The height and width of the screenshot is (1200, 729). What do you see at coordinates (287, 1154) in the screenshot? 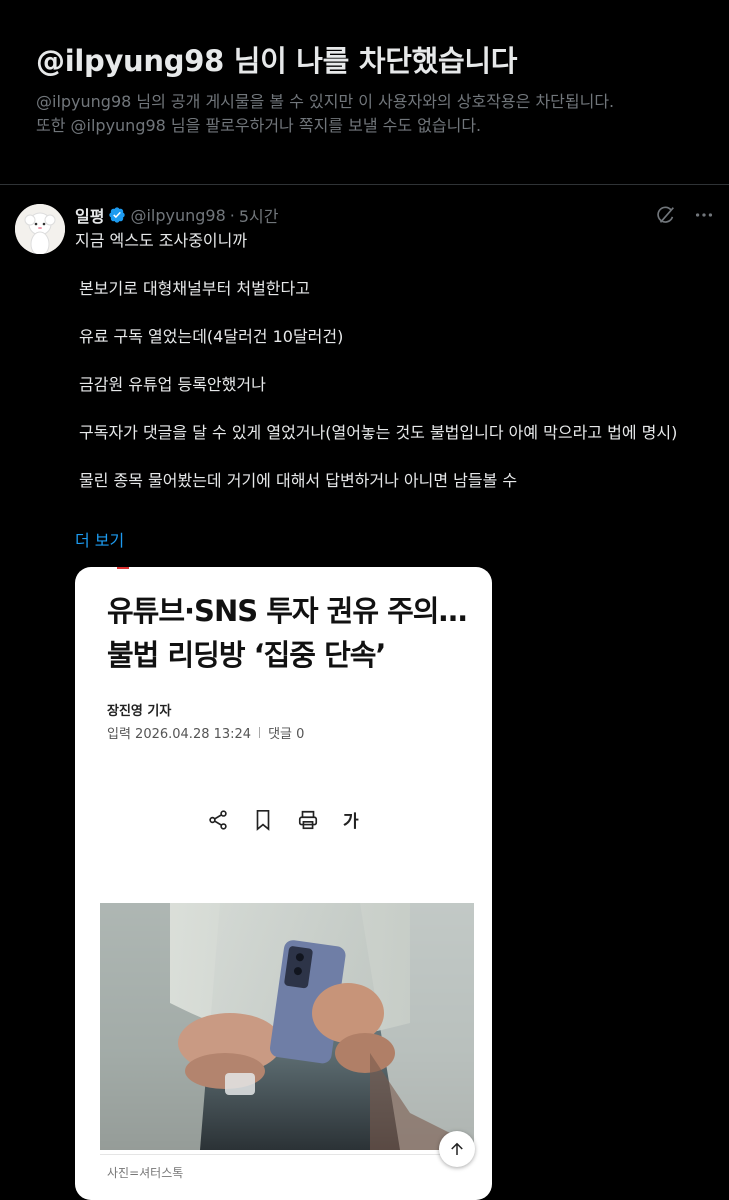
I see `caption-divider` at bounding box center [287, 1154].